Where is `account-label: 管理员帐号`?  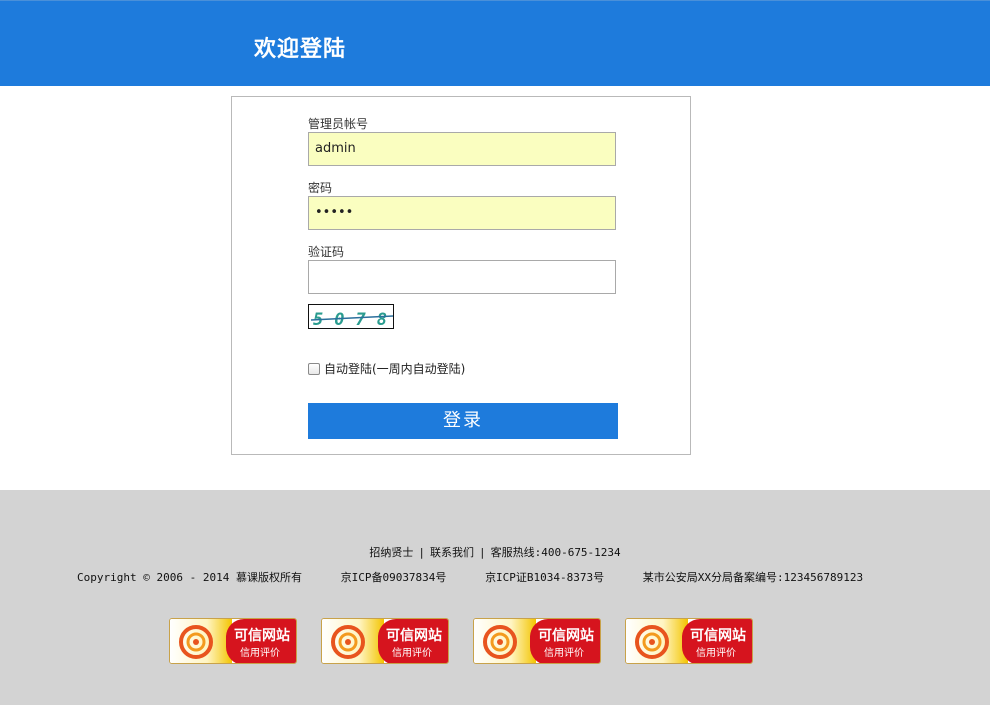
account-label: 管理员帐号 is located at coordinates (338, 124).